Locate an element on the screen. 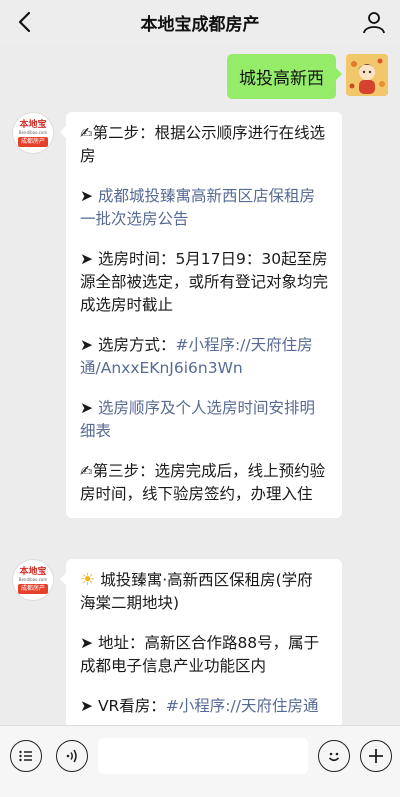 The width and height of the screenshot is (400, 797). emoji-button is located at coordinates (334, 756).